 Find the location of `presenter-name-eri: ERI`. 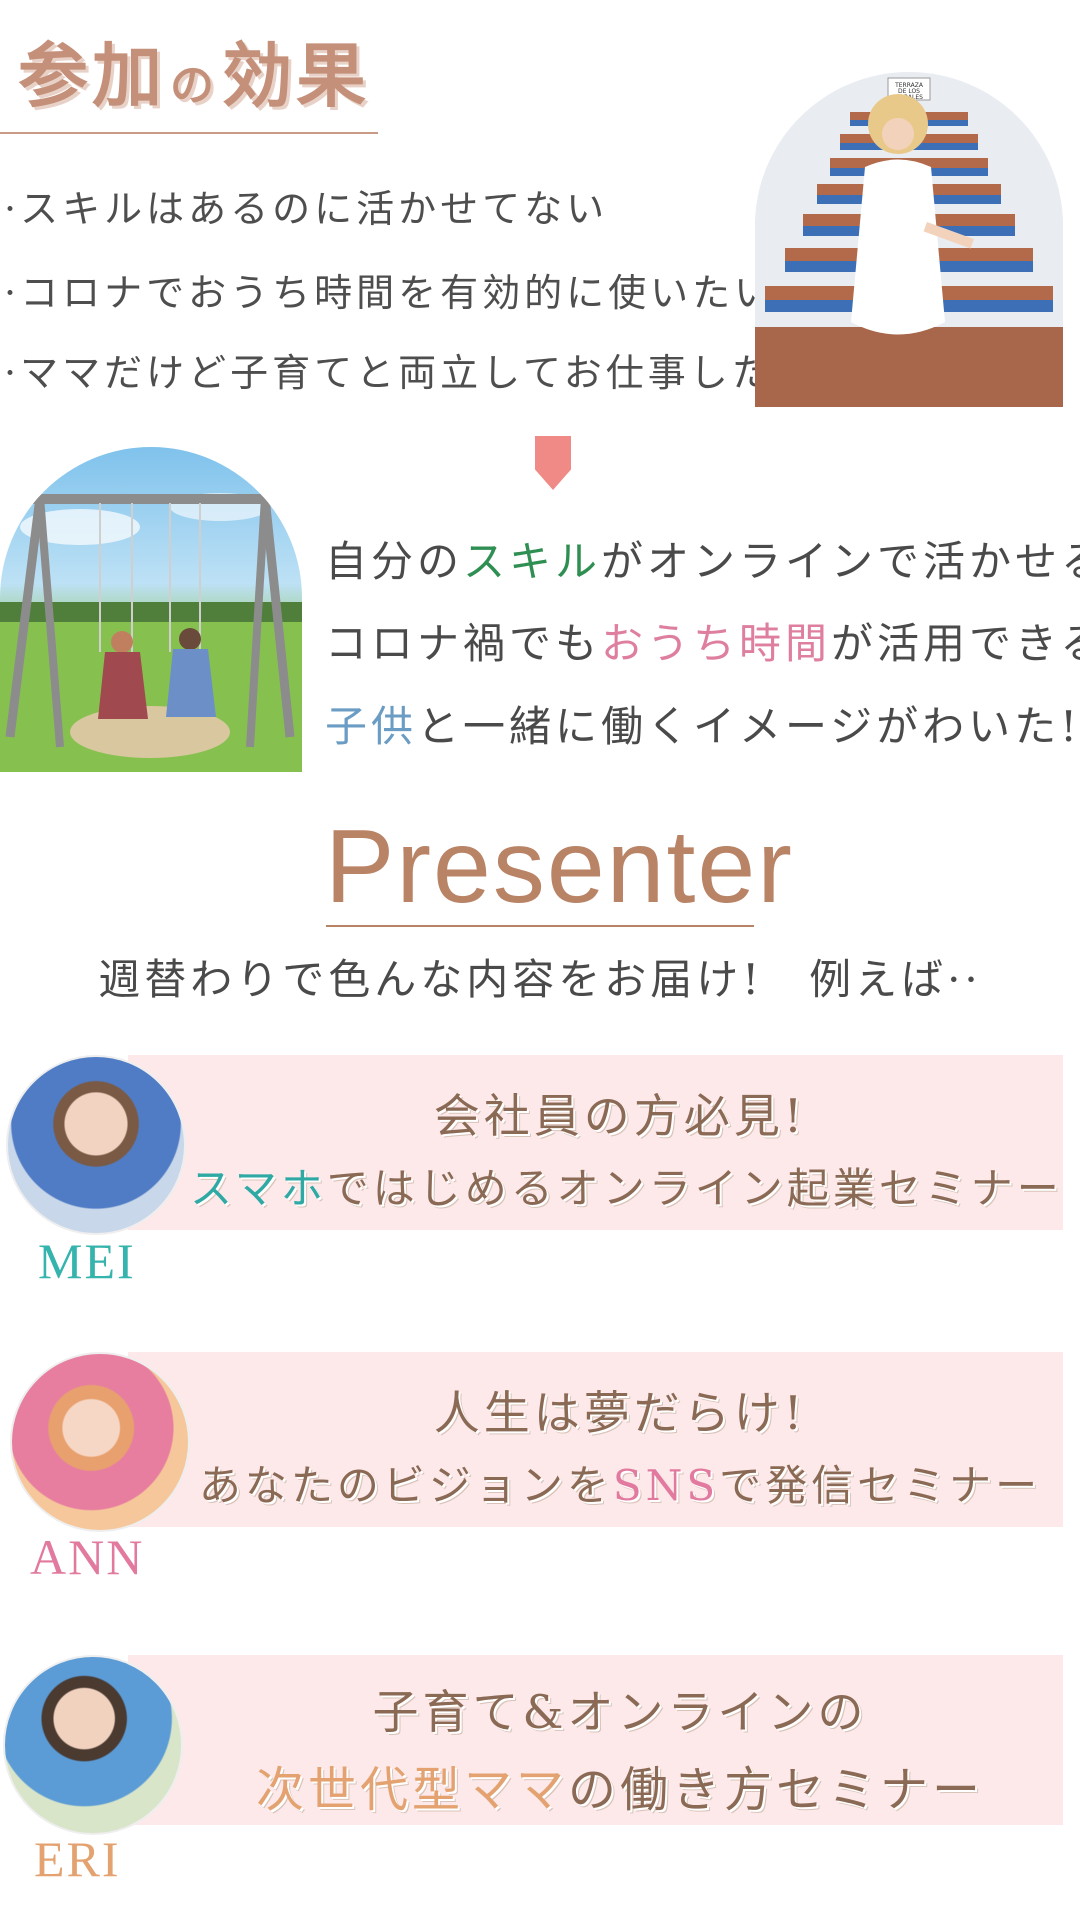

presenter-name-eri: ERI is located at coordinates (77, 1859).